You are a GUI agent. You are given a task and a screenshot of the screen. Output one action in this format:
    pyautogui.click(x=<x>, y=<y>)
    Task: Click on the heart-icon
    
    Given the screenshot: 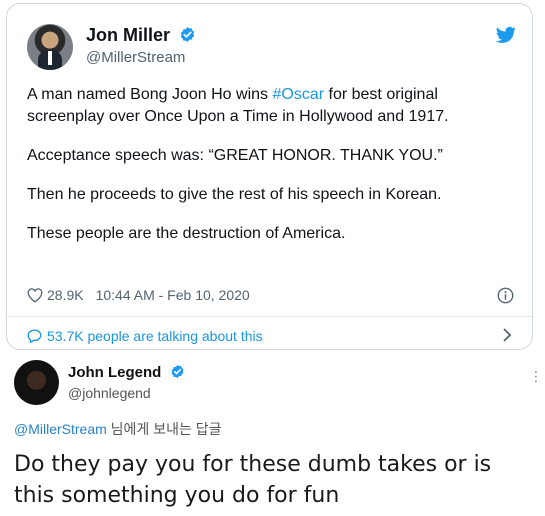 What is the action you would take?
    pyautogui.click(x=35, y=295)
    